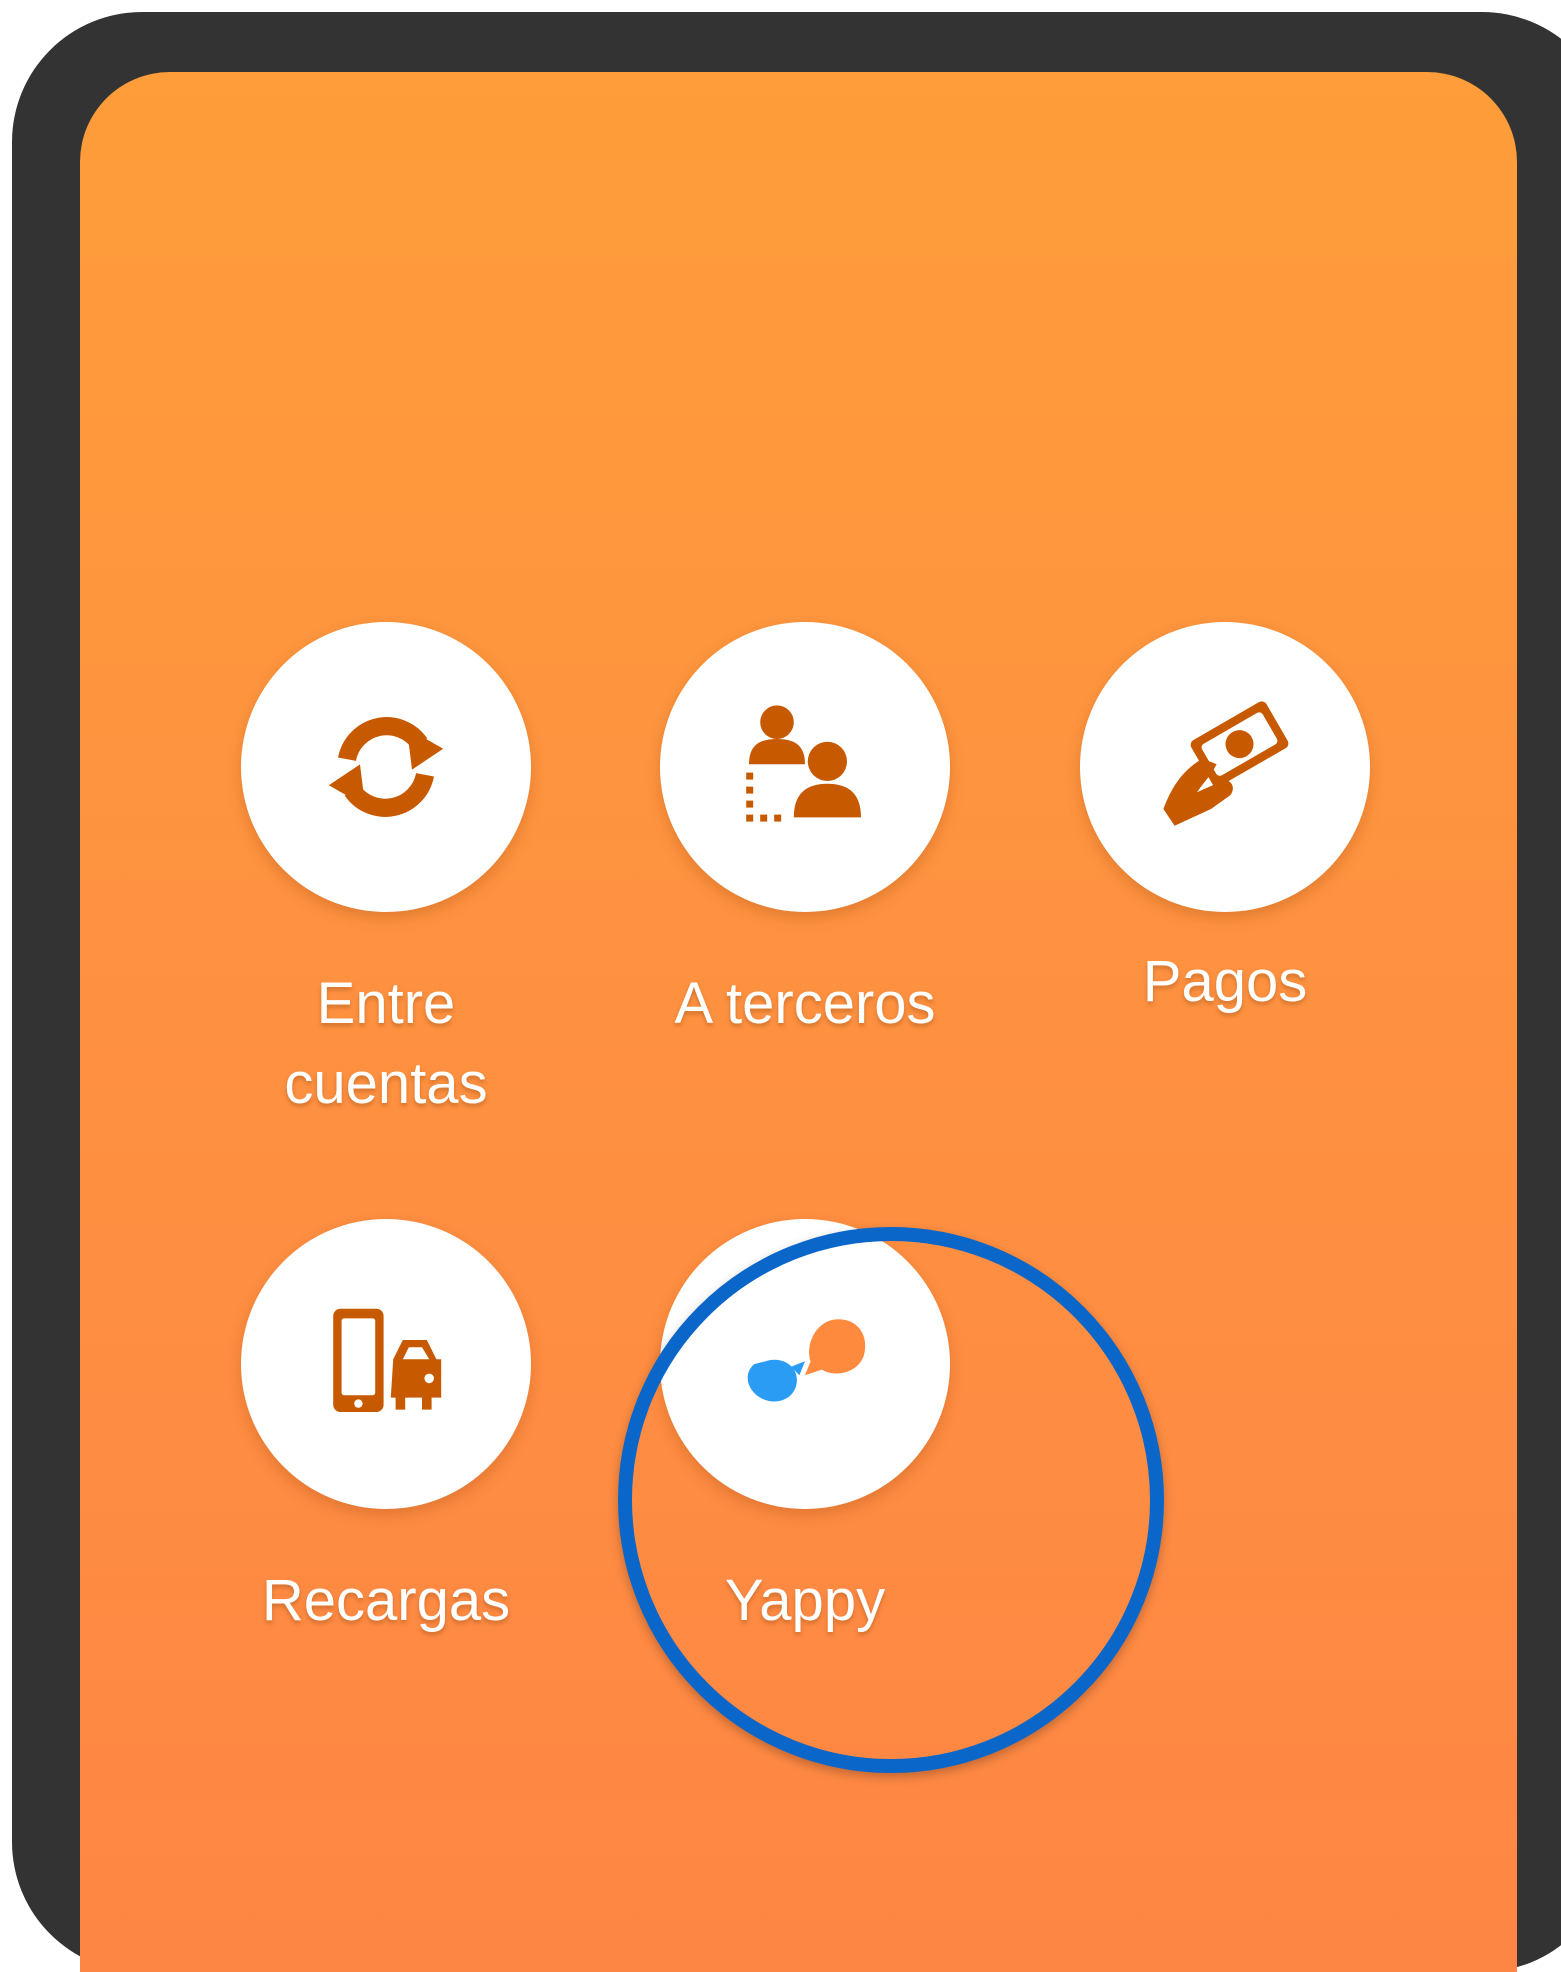  I want to click on recargas-label: Recargas, so click(386, 1600).